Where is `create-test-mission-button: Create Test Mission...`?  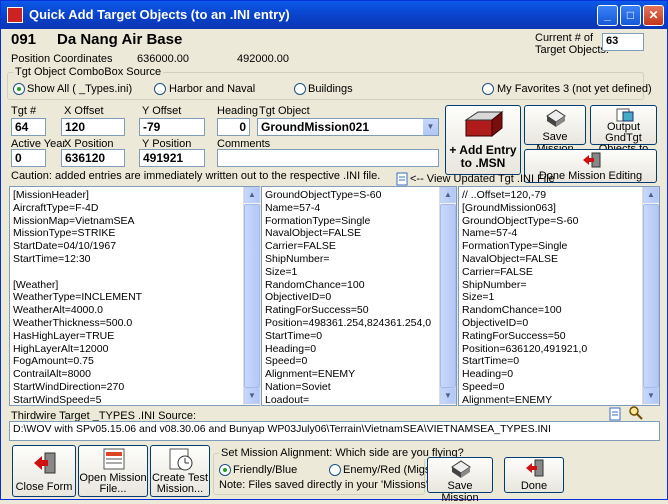
create-test-mission-button: Create Test Mission... is located at coordinates (180, 471).